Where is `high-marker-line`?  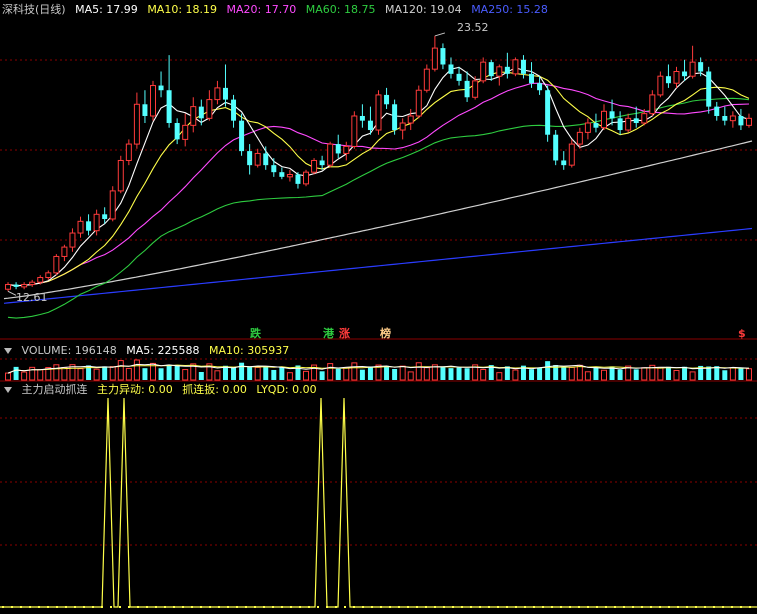
high-marker-line is located at coordinates (440, 34).